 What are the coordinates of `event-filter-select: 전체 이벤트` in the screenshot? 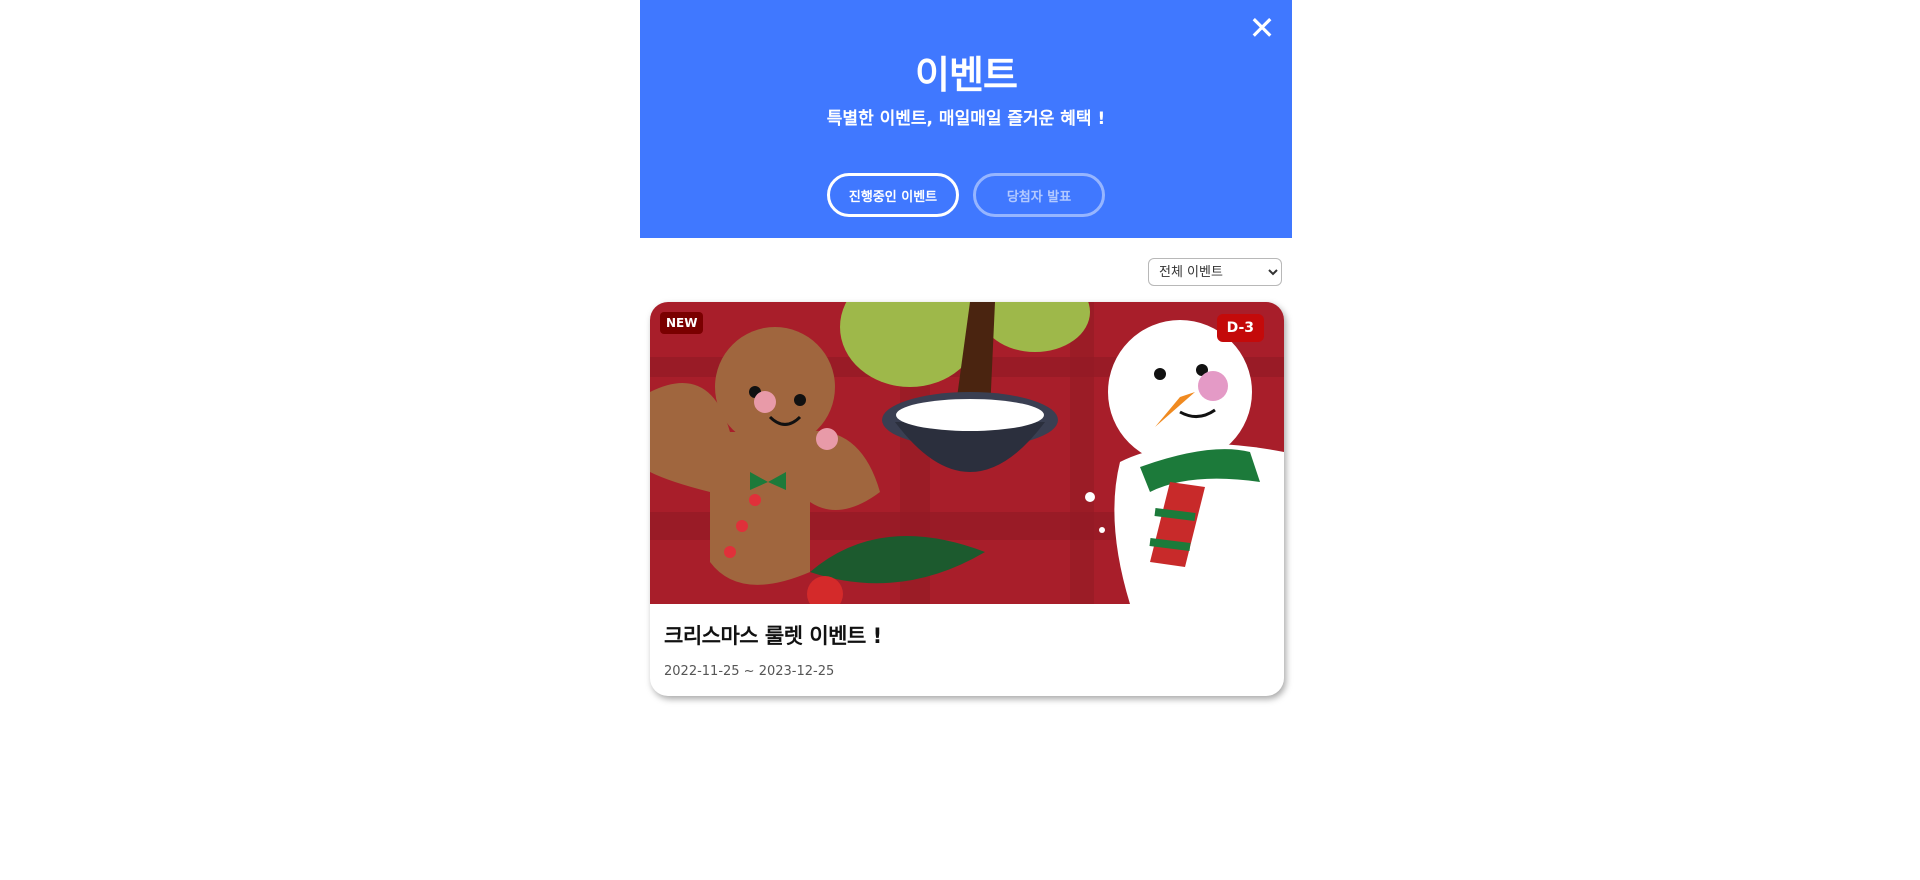 It's located at (1215, 272).